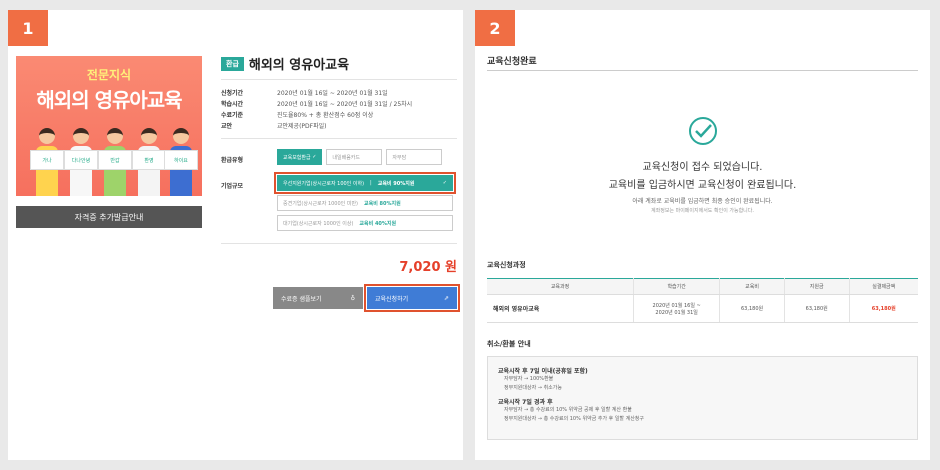 The image size is (940, 470). What do you see at coordinates (297, 115) in the screenshot?
I see `spec-row: 수료기준 진도율80% + 총 환산점수 60점 이상` at bounding box center [297, 115].